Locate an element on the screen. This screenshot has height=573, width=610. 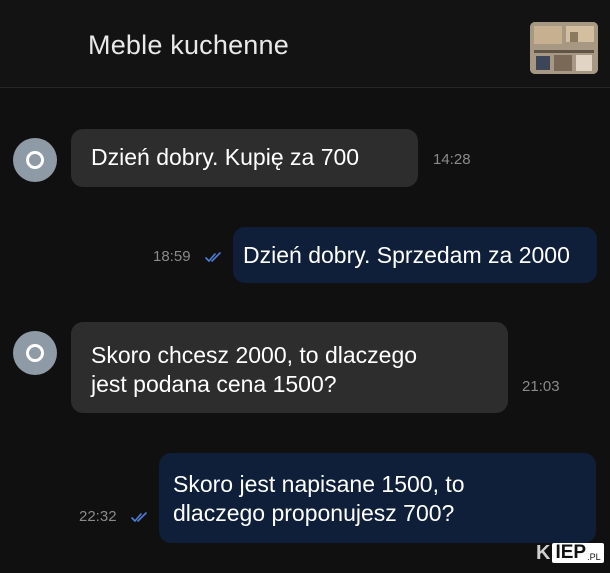
outgoing-message-bubble: Dzień dobry. Sprzedam za 2000 is located at coordinates (415, 255).